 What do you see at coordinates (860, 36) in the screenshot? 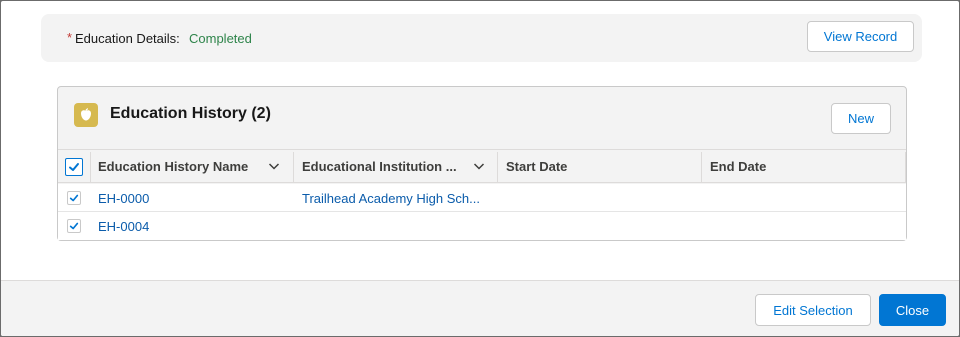
I see `view-record-button: View Record` at bounding box center [860, 36].